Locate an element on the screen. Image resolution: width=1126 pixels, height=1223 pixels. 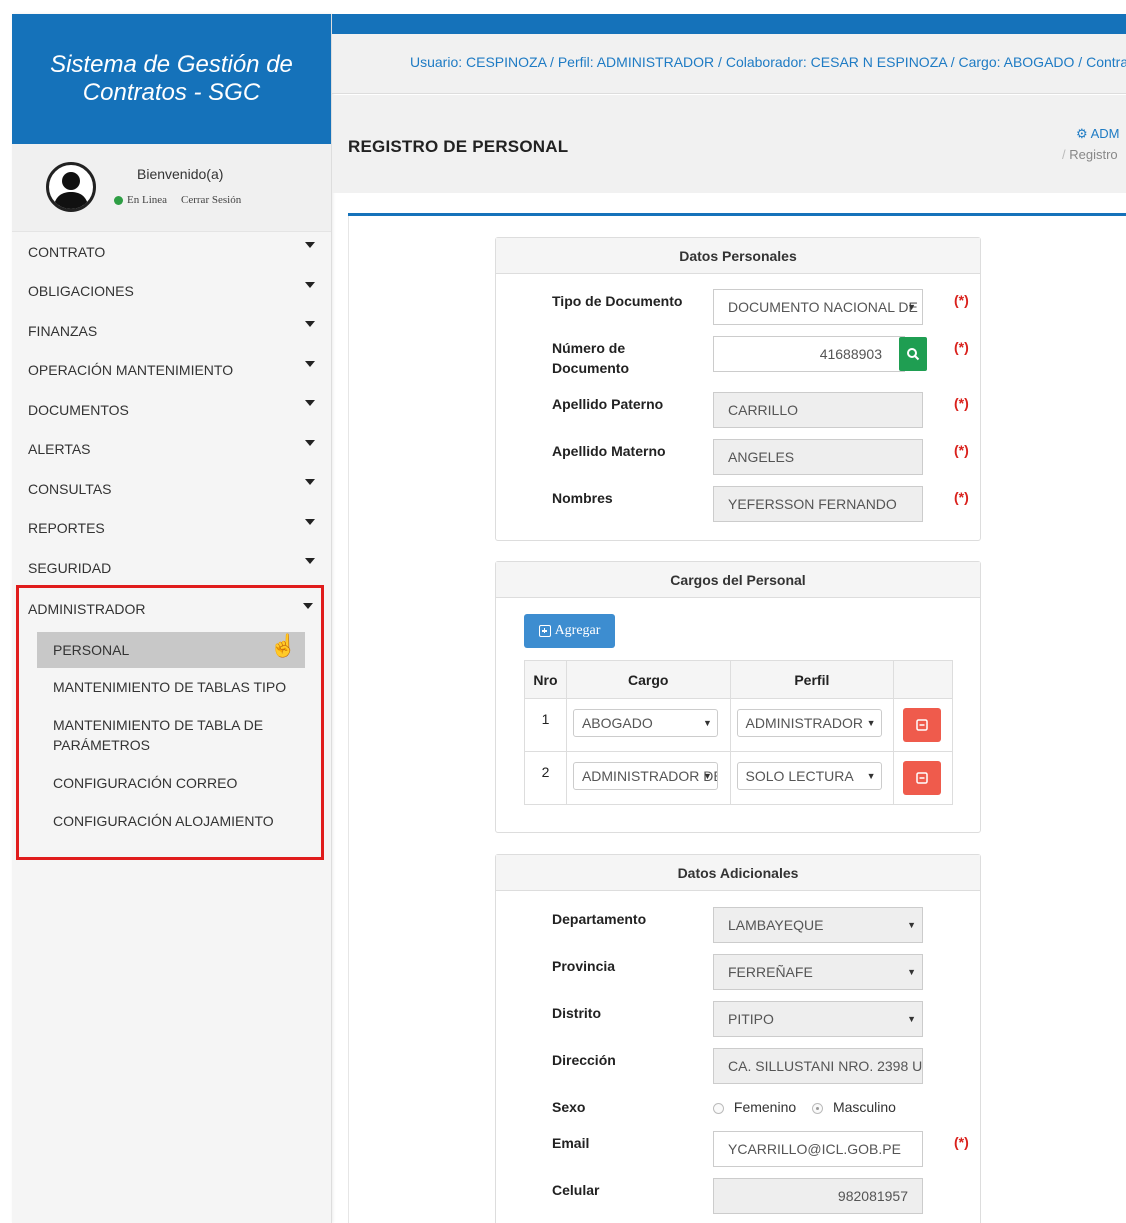
sidebar-item-operacion-mantenimiento: OPERACIÓN MANTENIMIENTO is located at coordinates (171, 371).